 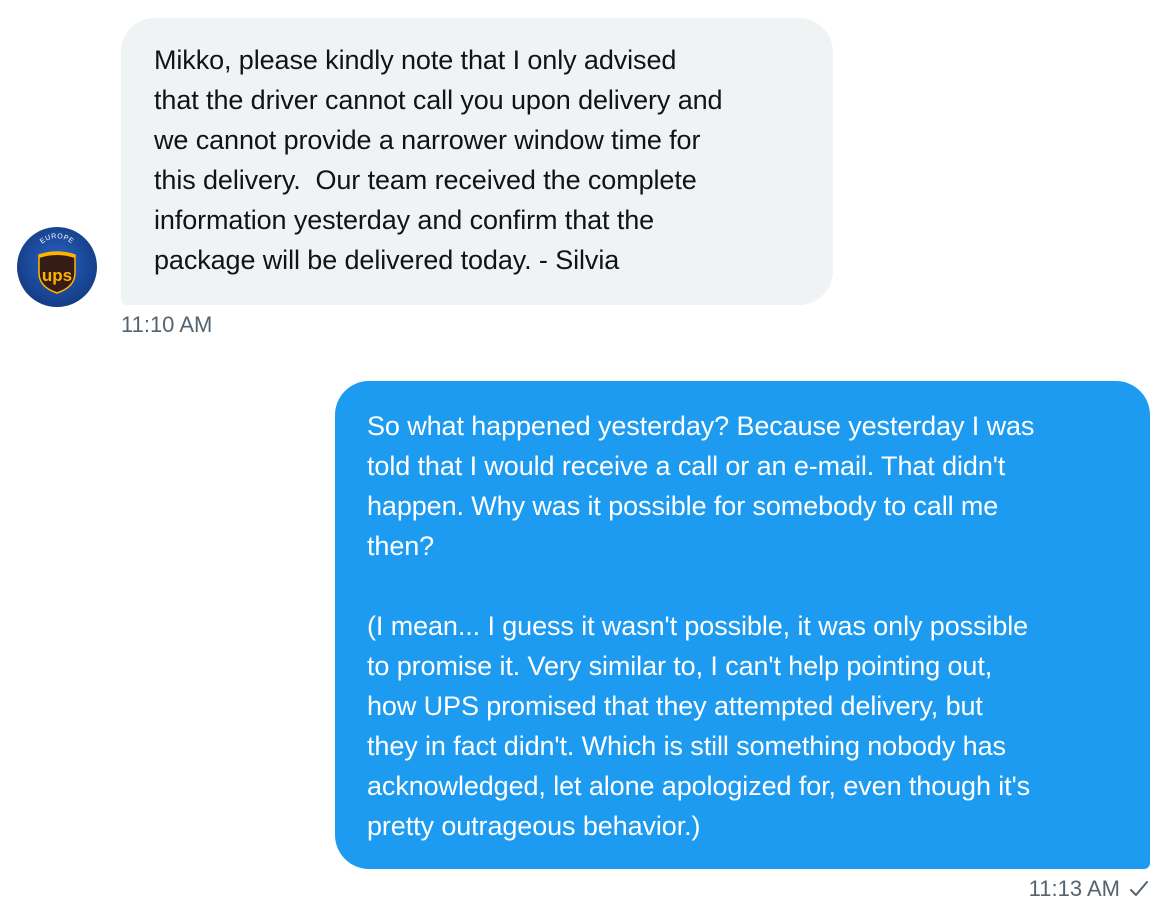 What do you see at coordinates (1074, 888) in the screenshot?
I see `outgoing-message-timestamp: 11:13 AM` at bounding box center [1074, 888].